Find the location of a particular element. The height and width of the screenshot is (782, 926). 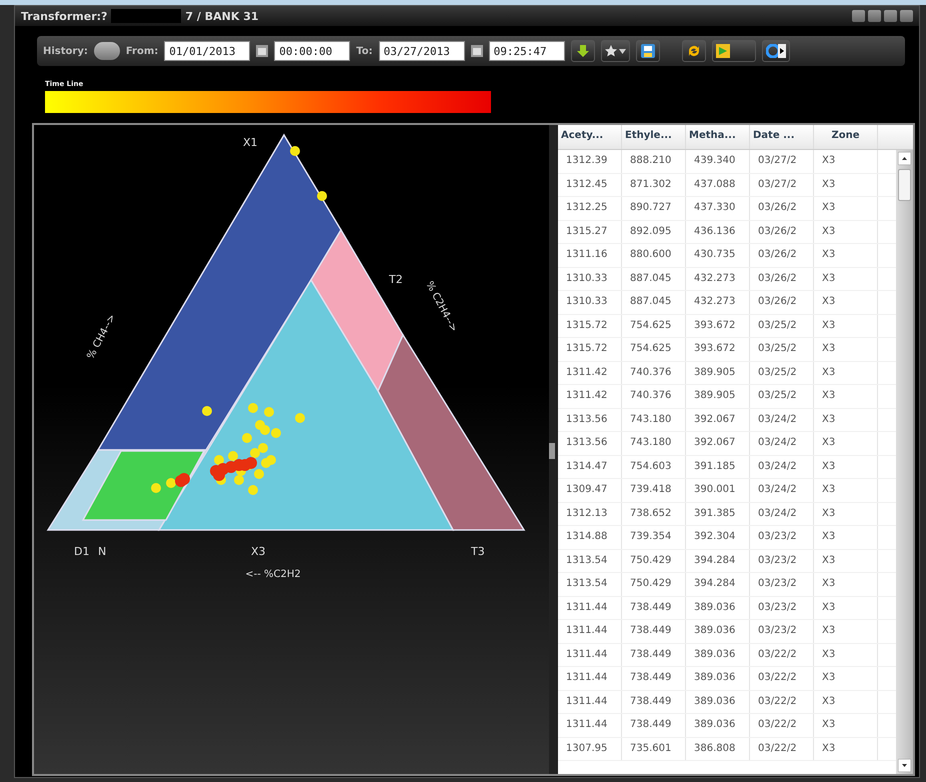

table-cell: 735.601 is located at coordinates (654, 749).